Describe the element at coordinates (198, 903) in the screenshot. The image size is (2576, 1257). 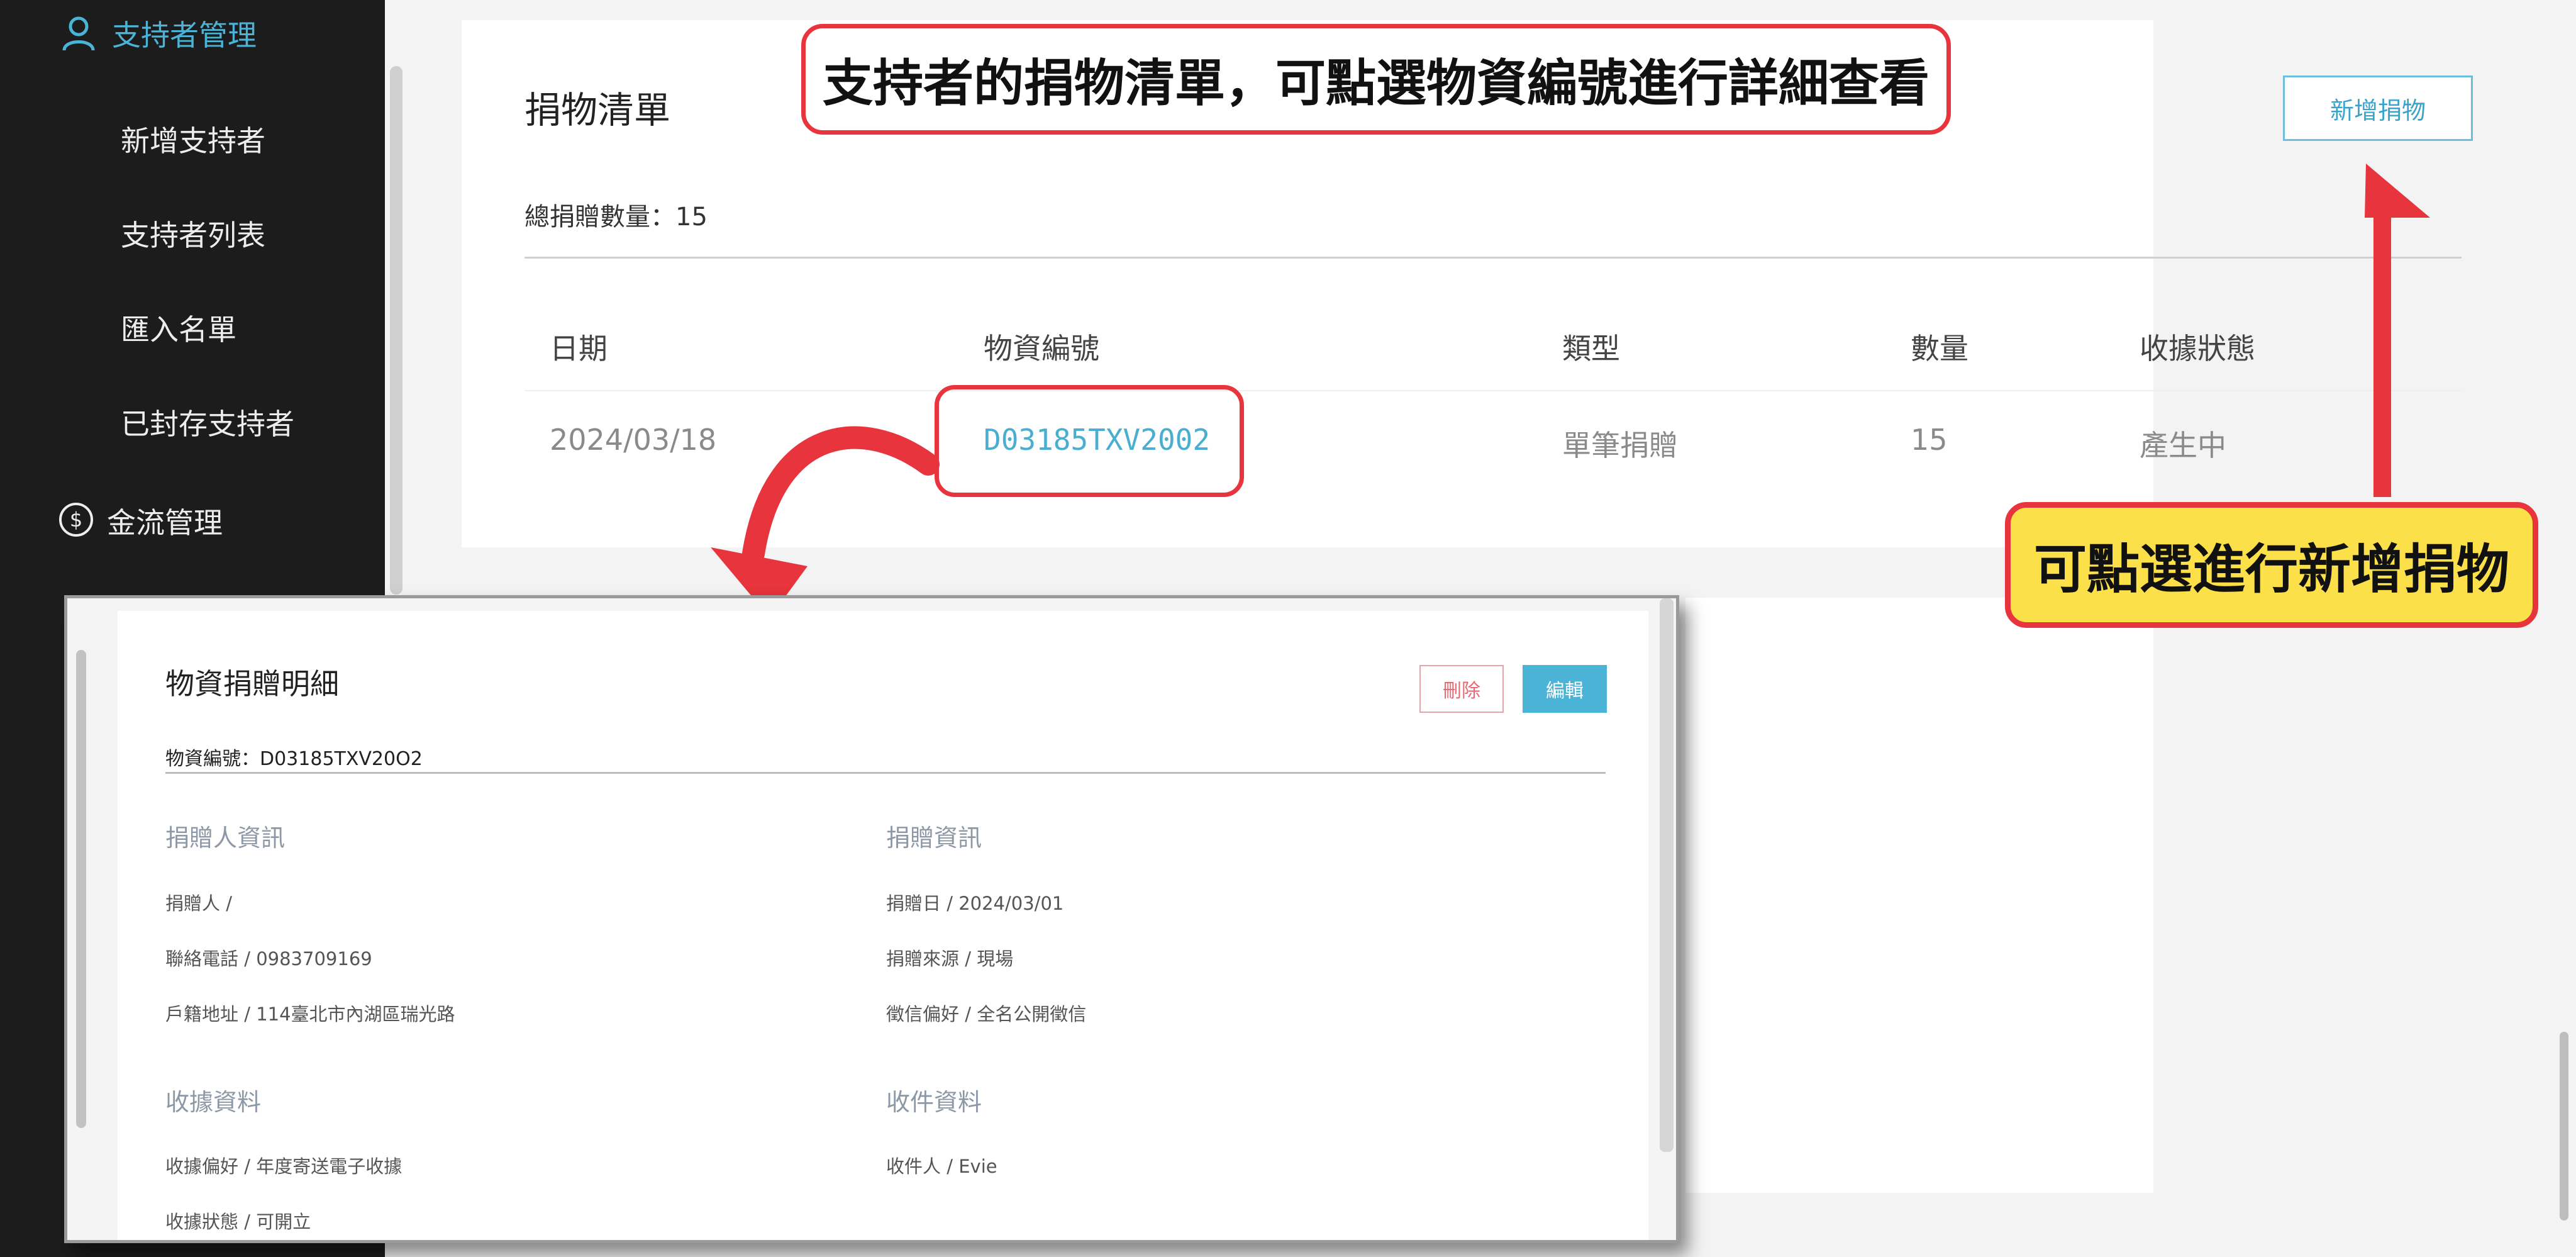
I see `donor-name: 捐贈人 /` at that location.